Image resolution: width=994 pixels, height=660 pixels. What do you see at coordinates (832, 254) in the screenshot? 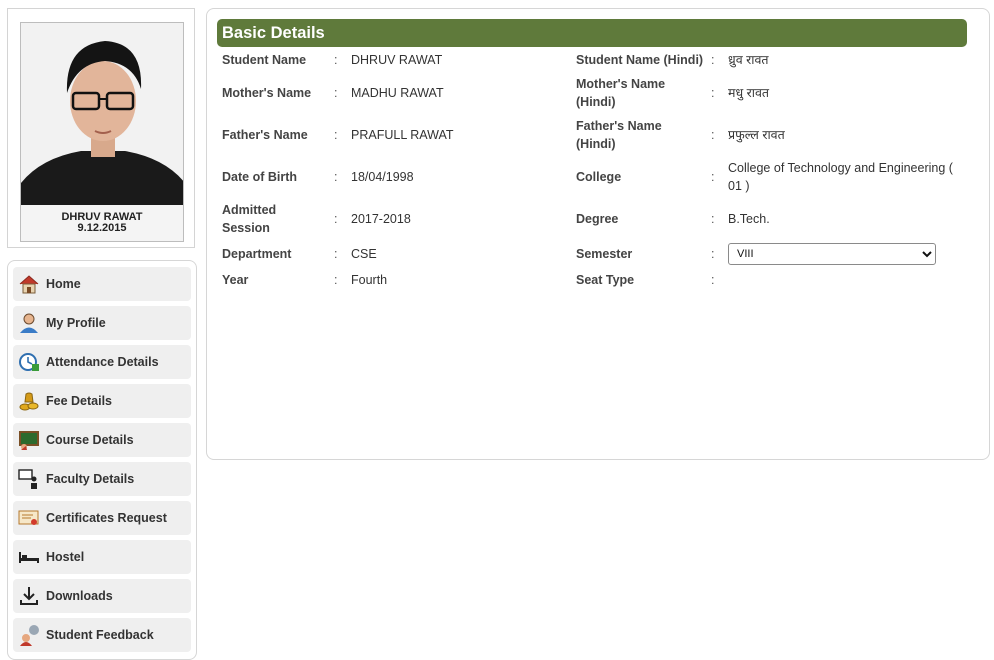
I see `semester-select: VIII` at bounding box center [832, 254].